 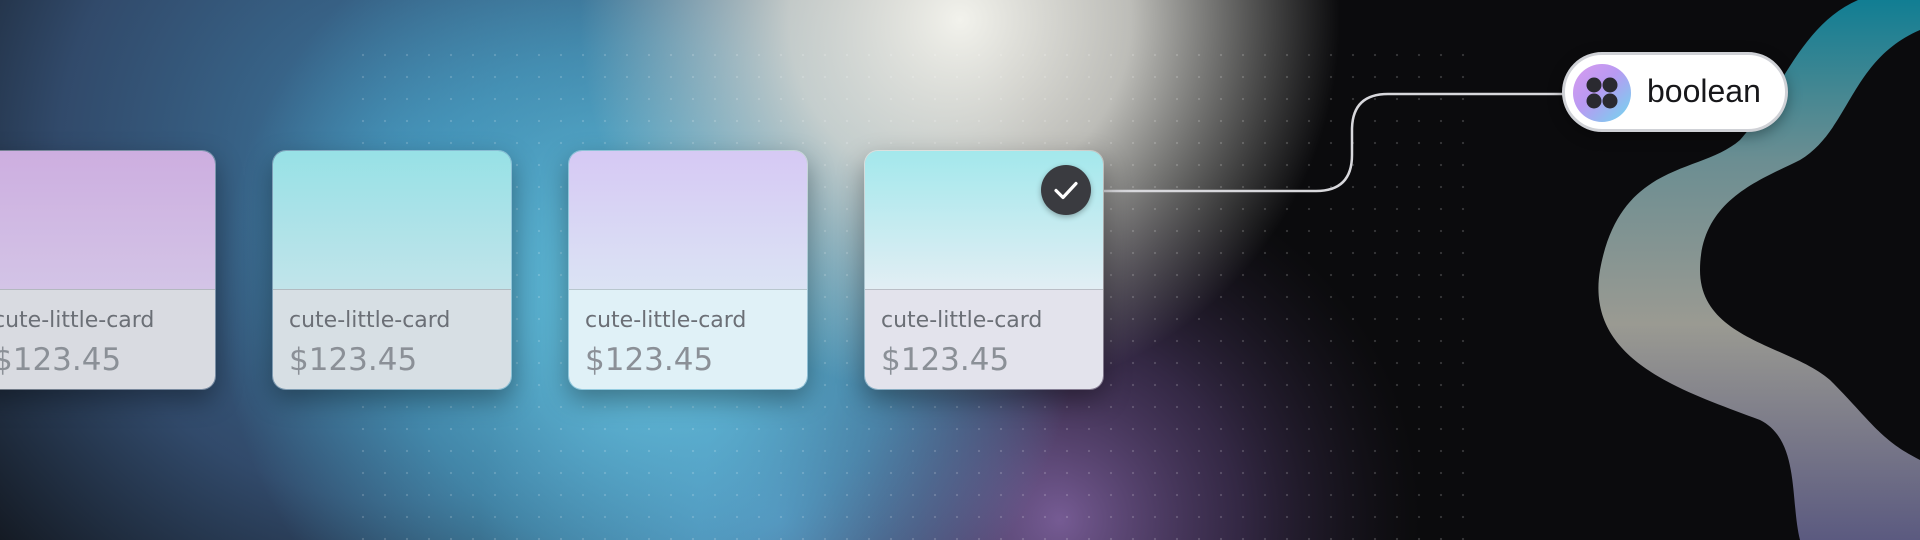 What do you see at coordinates (1066, 190) in the screenshot?
I see `checkmark-icon` at bounding box center [1066, 190].